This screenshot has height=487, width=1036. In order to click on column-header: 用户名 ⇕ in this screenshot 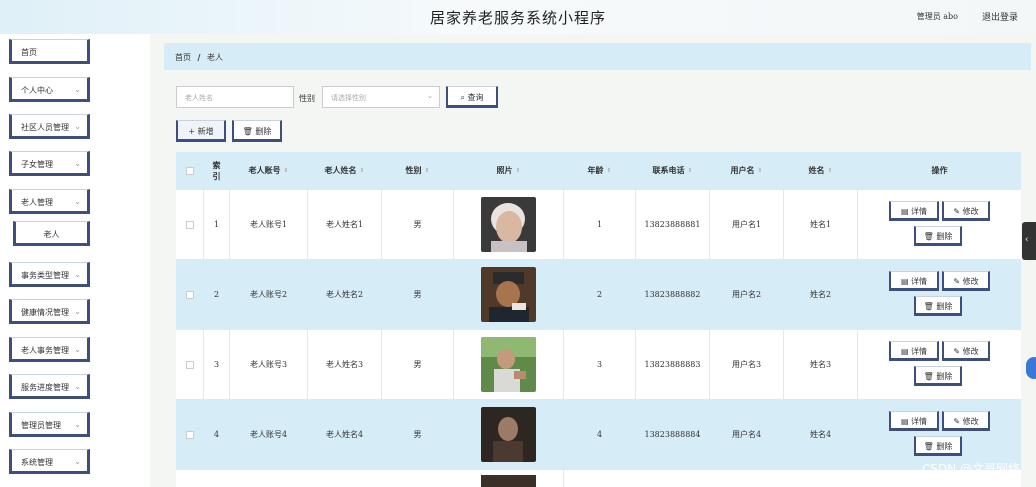, I will do `click(747, 170)`.